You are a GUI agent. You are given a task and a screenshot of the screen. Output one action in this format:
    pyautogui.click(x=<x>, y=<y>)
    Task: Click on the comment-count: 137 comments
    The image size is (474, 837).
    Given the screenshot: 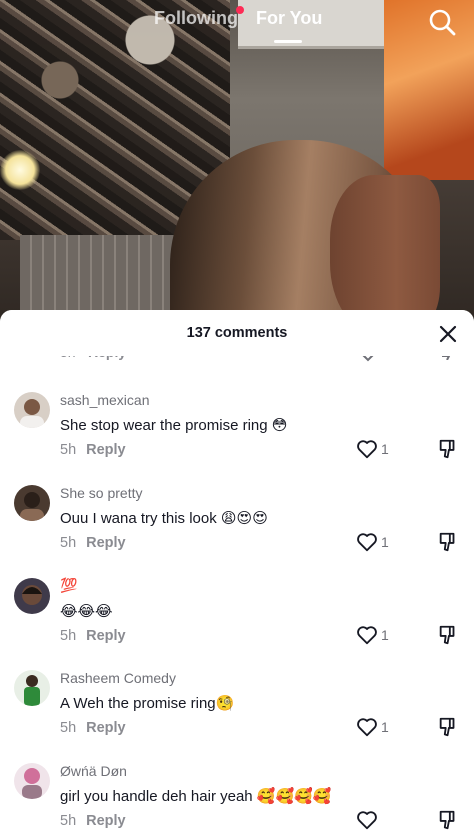 What is the action you would take?
    pyautogui.click(x=237, y=333)
    